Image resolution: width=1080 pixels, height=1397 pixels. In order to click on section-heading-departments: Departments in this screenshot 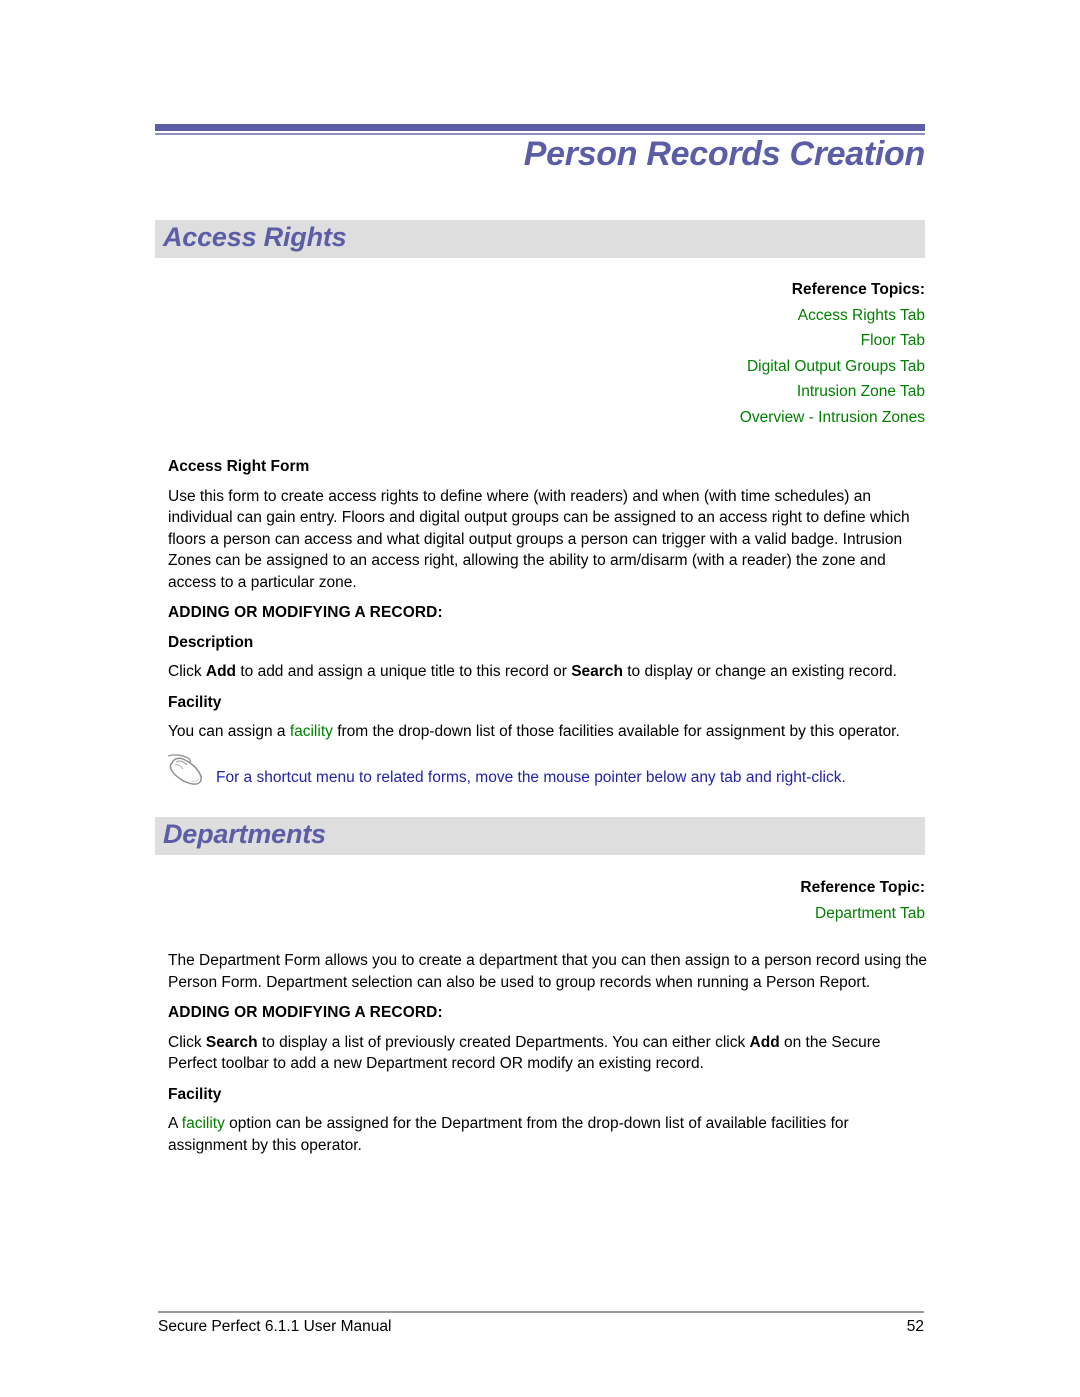, I will do `click(244, 834)`.